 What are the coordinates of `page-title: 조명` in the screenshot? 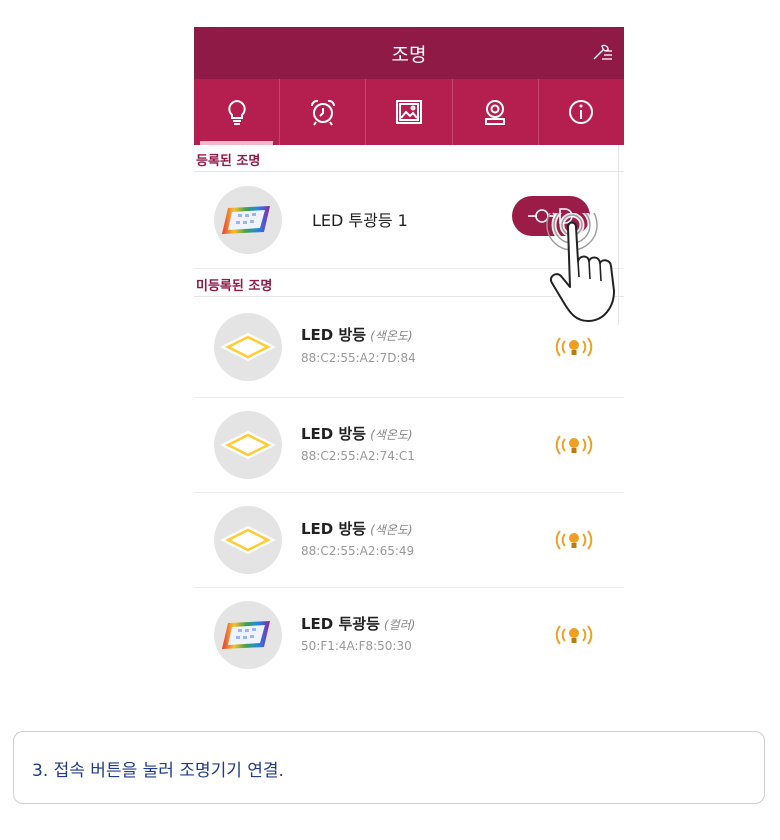 It's located at (409, 55).